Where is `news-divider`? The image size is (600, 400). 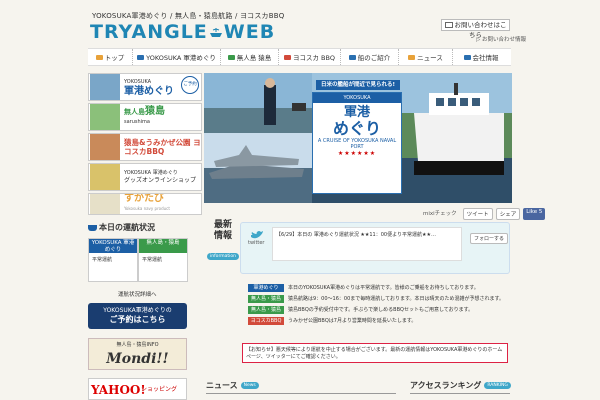 news-divider is located at coordinates (301, 393).